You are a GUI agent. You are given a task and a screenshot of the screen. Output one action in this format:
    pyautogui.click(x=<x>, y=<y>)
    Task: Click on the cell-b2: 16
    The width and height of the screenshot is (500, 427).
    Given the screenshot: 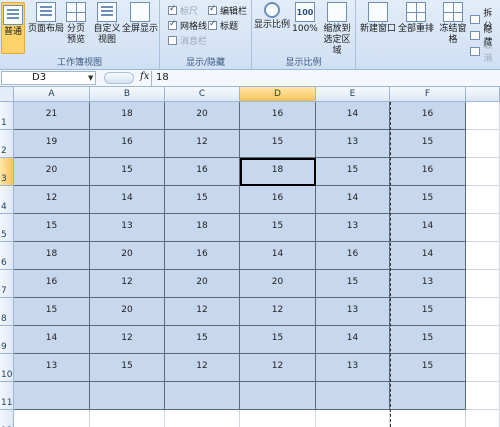 What is the action you would take?
    pyautogui.click(x=127, y=144)
    